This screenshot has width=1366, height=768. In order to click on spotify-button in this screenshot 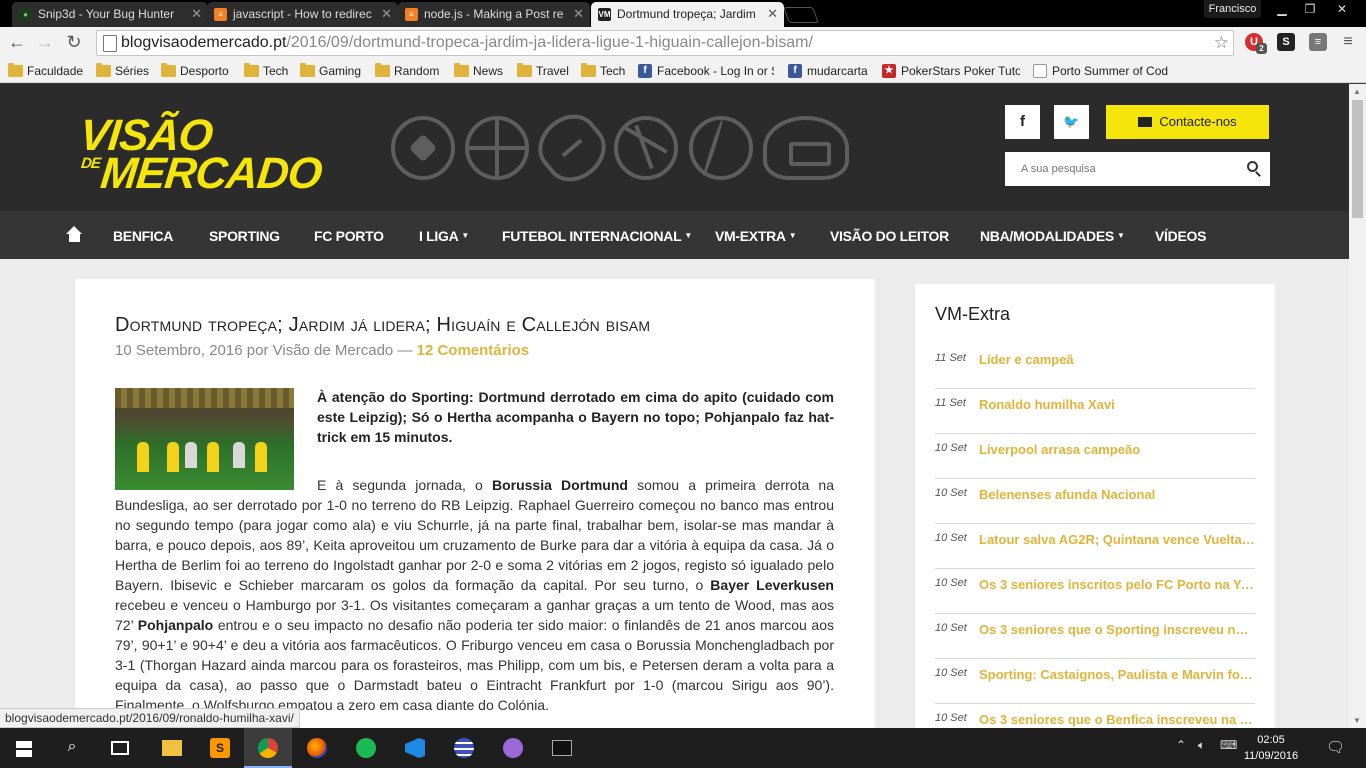, I will do `click(366, 748)`.